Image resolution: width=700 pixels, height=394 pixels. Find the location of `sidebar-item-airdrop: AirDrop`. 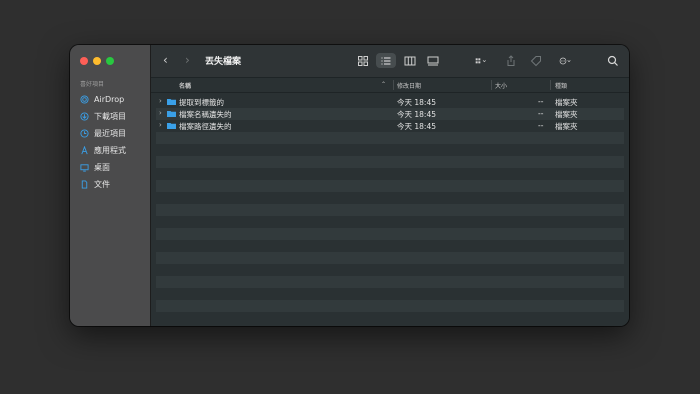

sidebar-item-airdrop: AirDrop is located at coordinates (103, 99).